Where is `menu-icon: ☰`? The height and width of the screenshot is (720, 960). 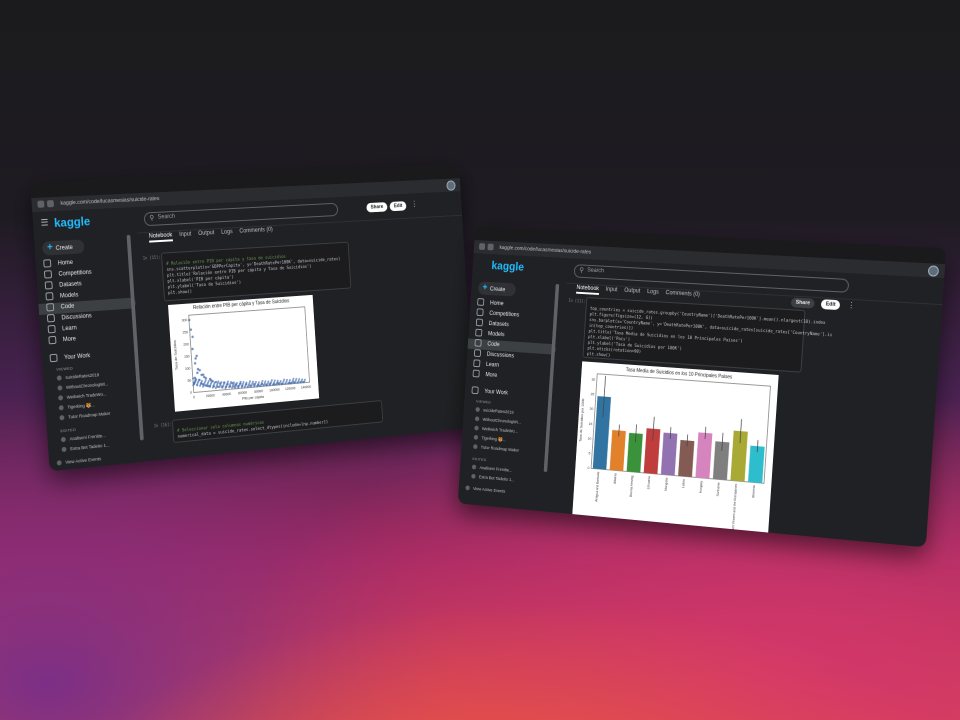 menu-icon: ☰ is located at coordinates (44, 222).